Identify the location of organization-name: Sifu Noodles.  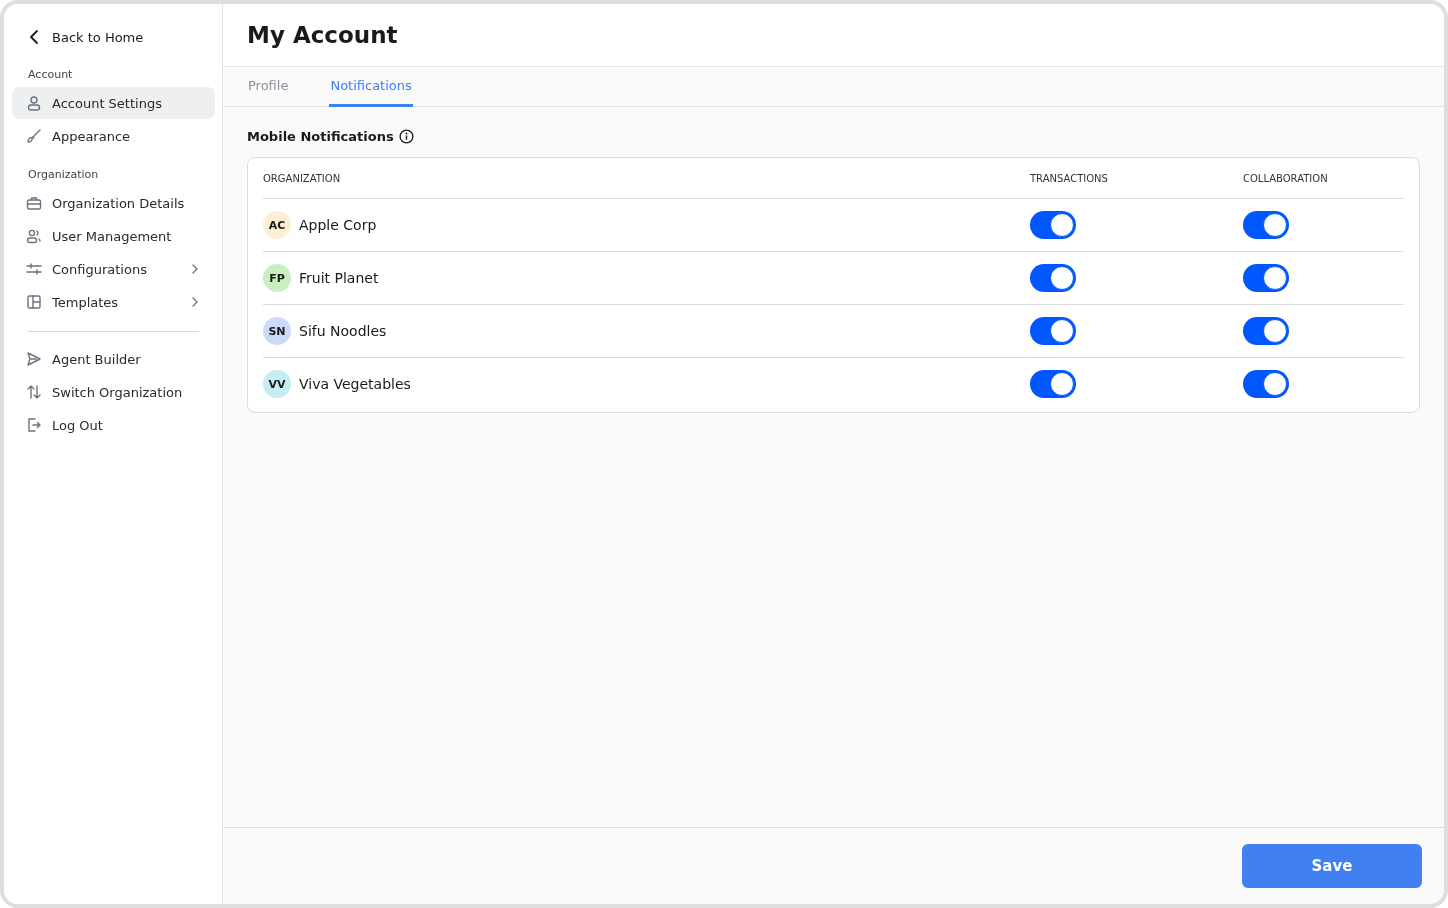
(343, 331).